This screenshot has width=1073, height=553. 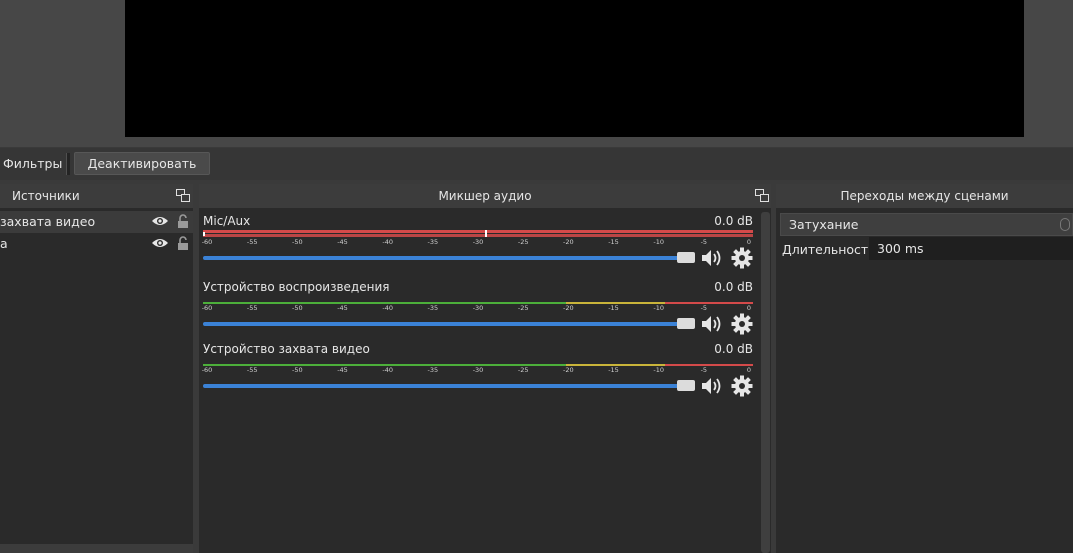 I want to click on channel-name: Устройство воспроизведения, so click(x=296, y=287).